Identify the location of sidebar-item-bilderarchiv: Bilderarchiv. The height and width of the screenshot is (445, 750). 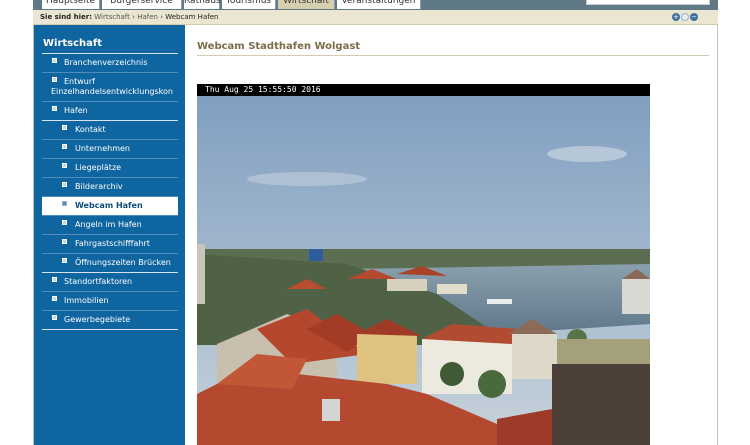
(110, 187).